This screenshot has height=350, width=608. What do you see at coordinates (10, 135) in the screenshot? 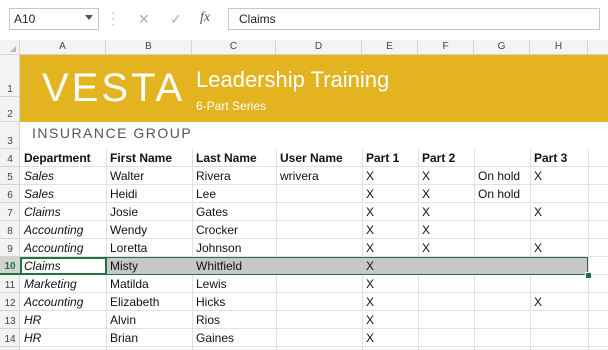
I see `row-header: 3` at bounding box center [10, 135].